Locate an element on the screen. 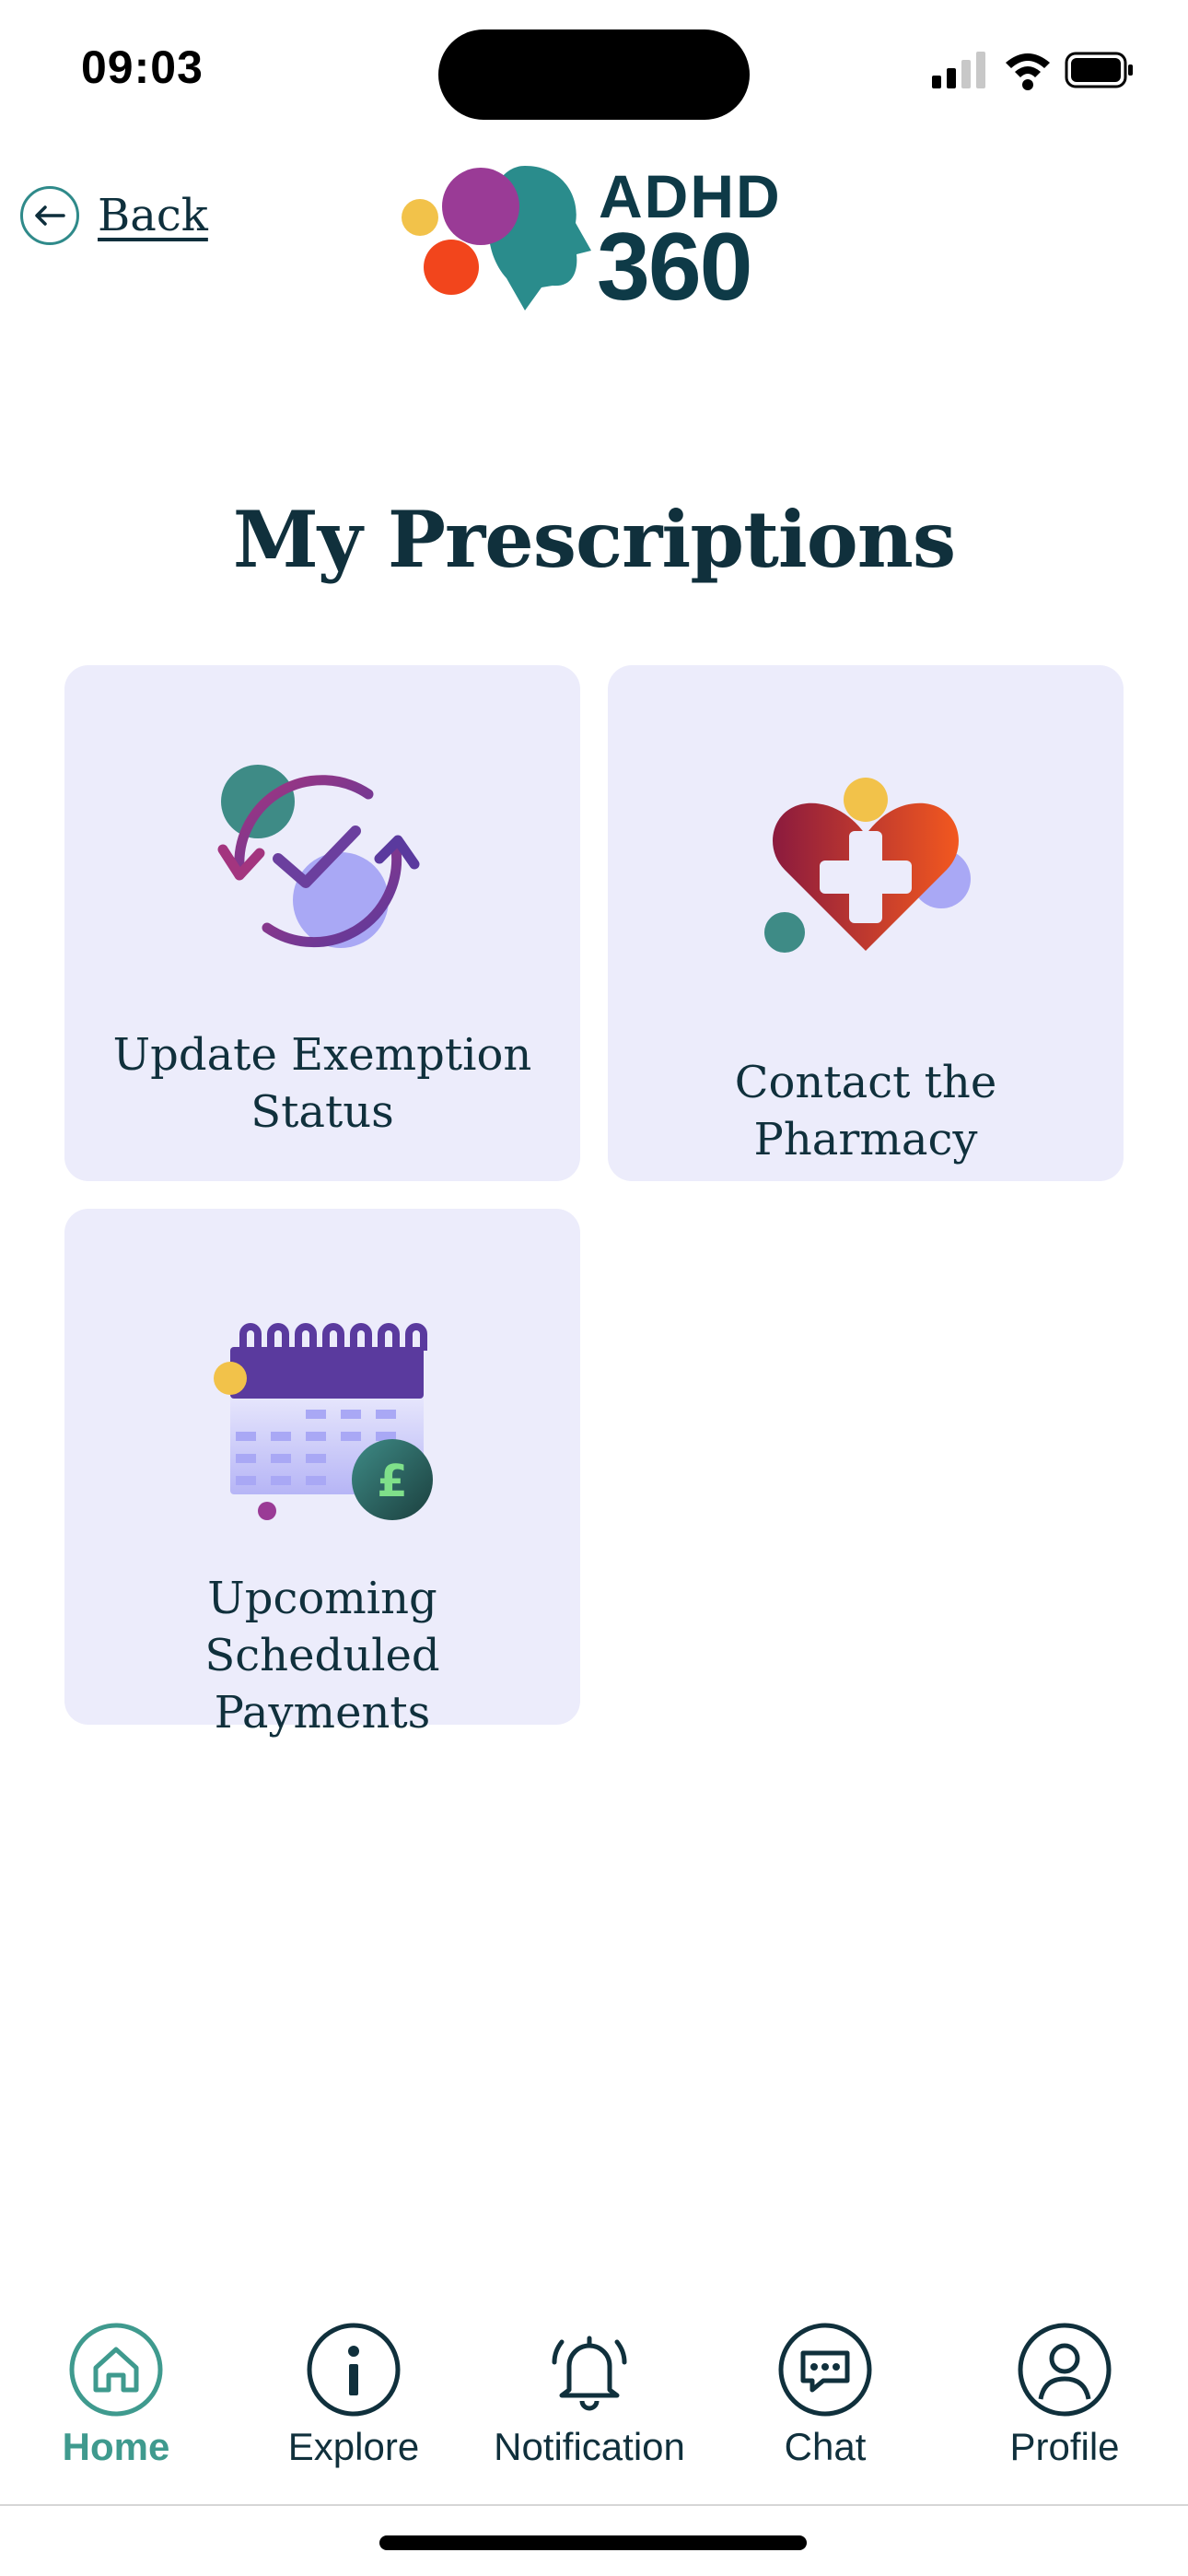 The image size is (1188, 2576). nav-item-explore: Explore is located at coordinates (353, 2395).